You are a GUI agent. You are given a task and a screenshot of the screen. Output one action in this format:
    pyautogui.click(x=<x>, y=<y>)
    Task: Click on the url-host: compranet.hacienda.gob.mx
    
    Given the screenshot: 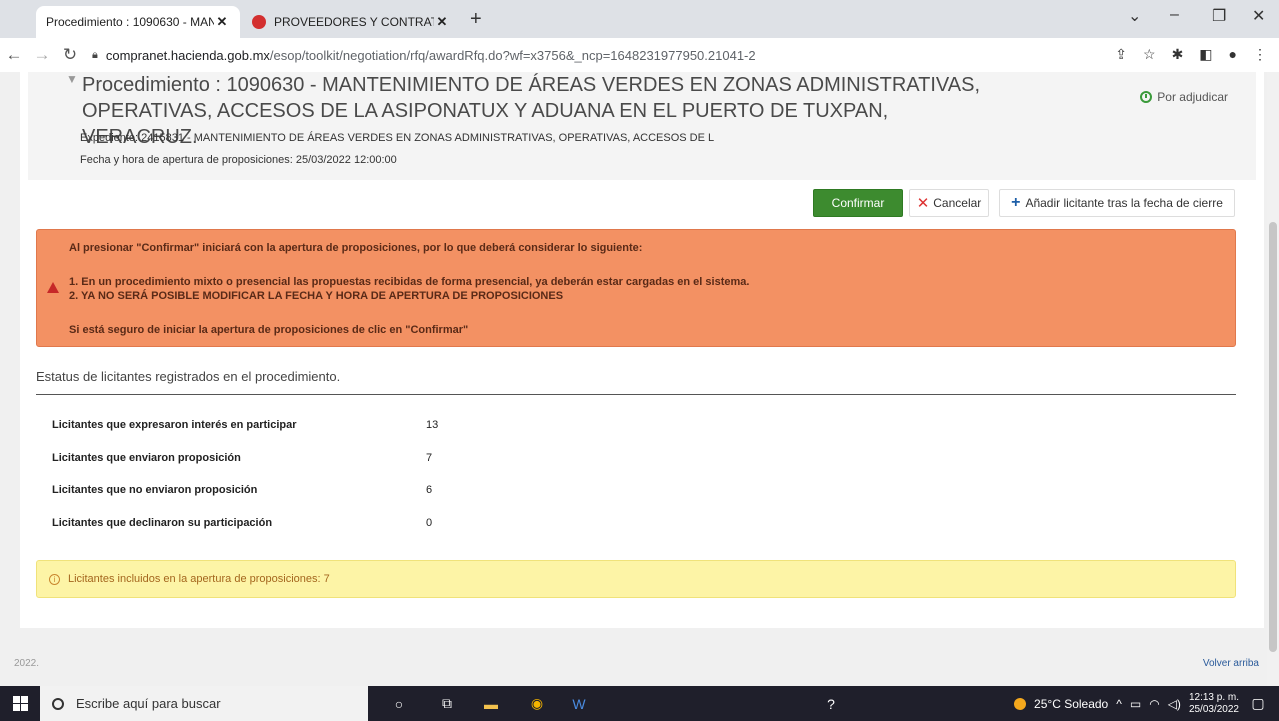 What is the action you would take?
    pyautogui.click(x=187, y=55)
    